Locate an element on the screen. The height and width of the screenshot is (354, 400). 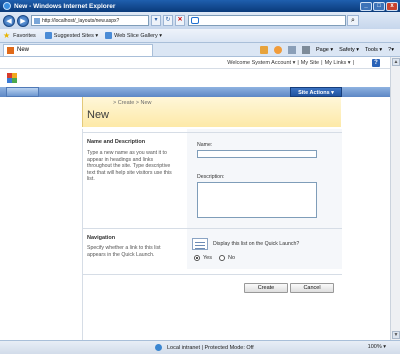
security-zone: Local intranet | Protected Mode: Off is located at coordinates (204, 347).